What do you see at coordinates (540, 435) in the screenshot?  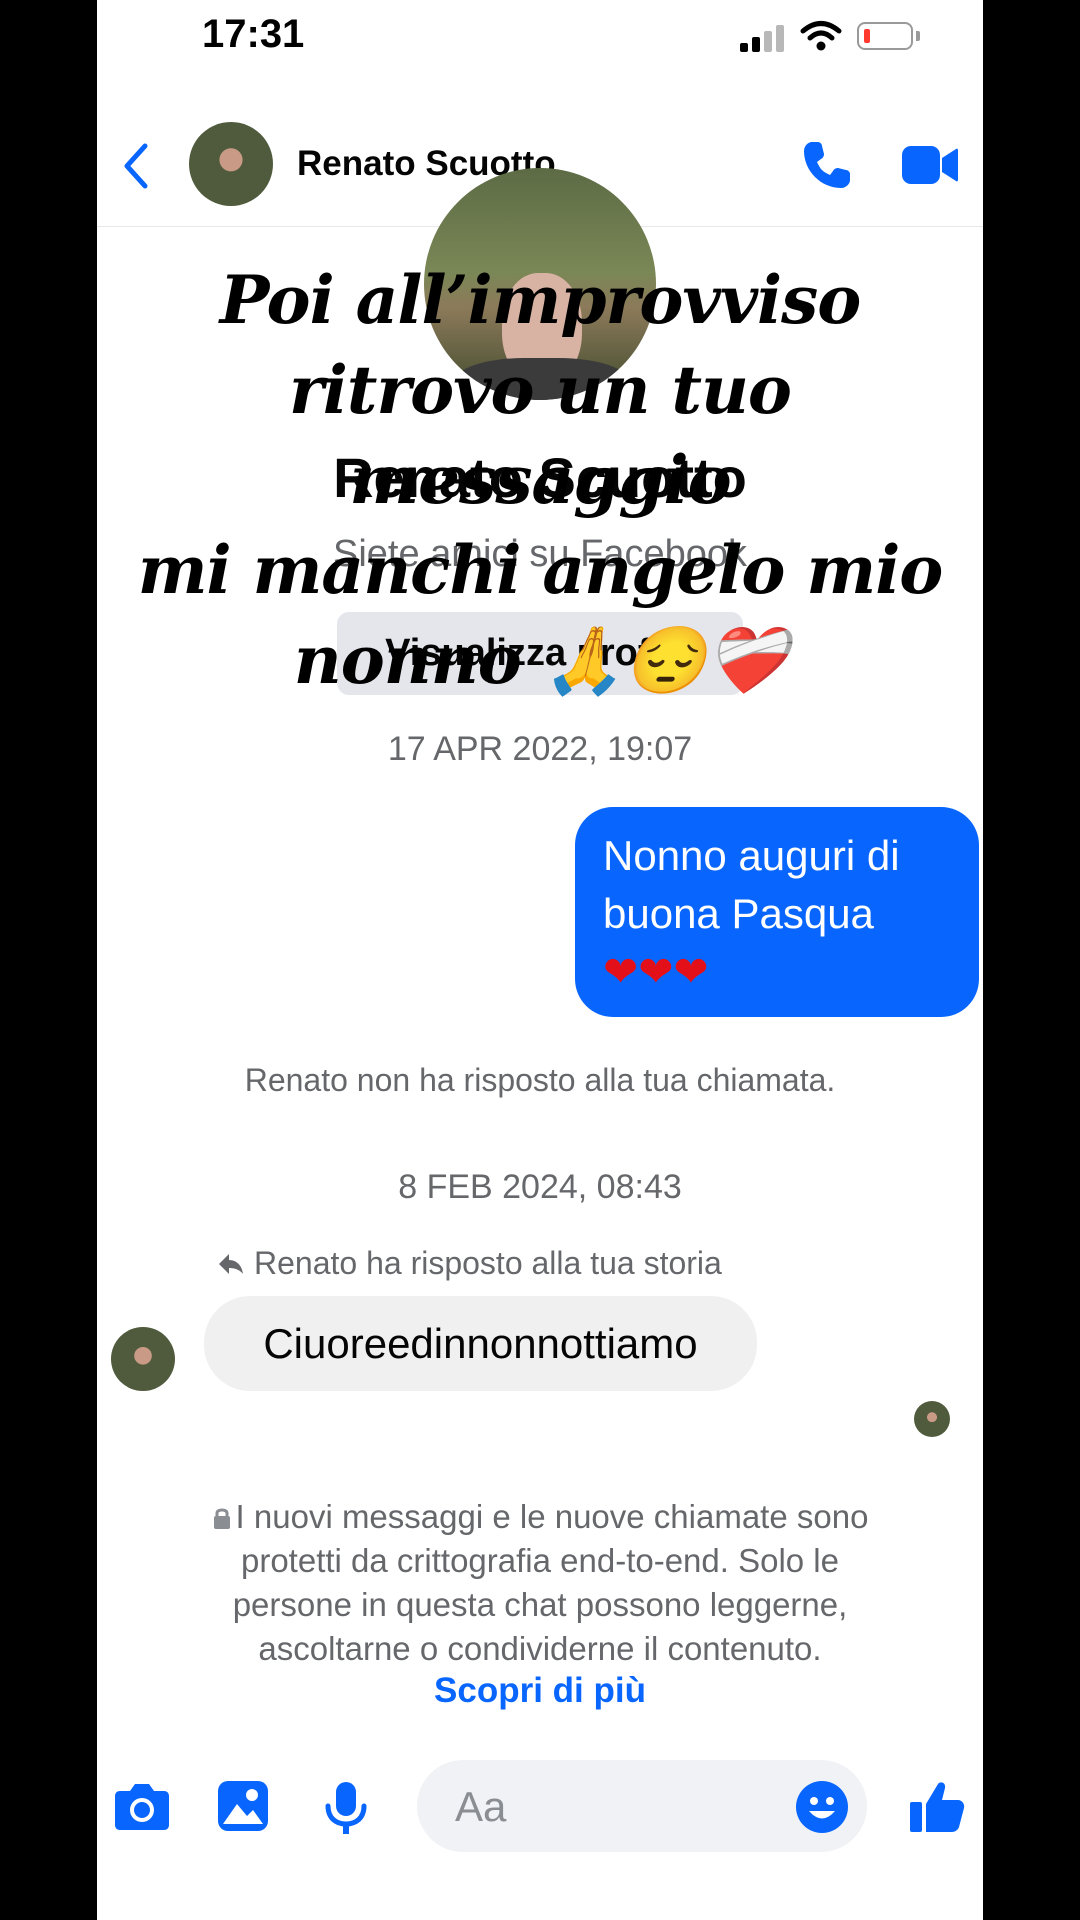 I see `caption-line: ritrovo un tuo messaggio` at bounding box center [540, 435].